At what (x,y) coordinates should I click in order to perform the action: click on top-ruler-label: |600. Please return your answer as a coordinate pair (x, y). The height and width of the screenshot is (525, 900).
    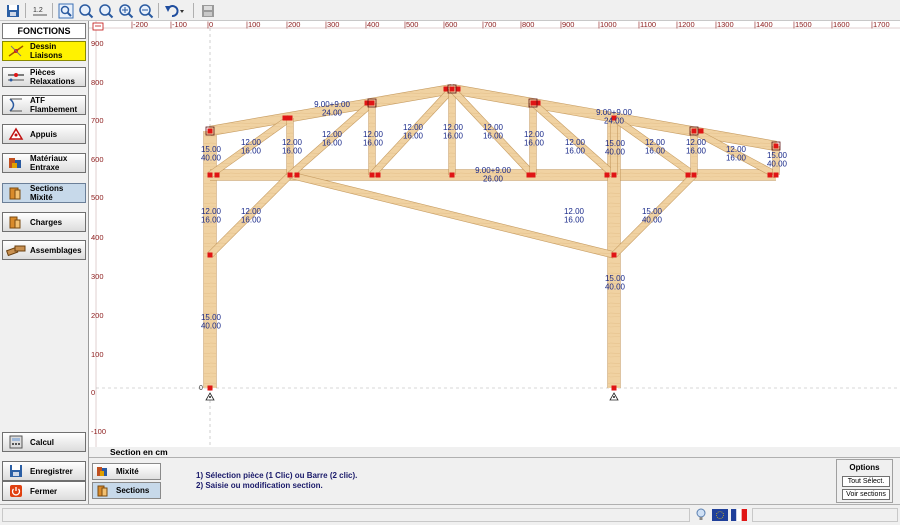
    Looking at the image, I should click on (450, 25).